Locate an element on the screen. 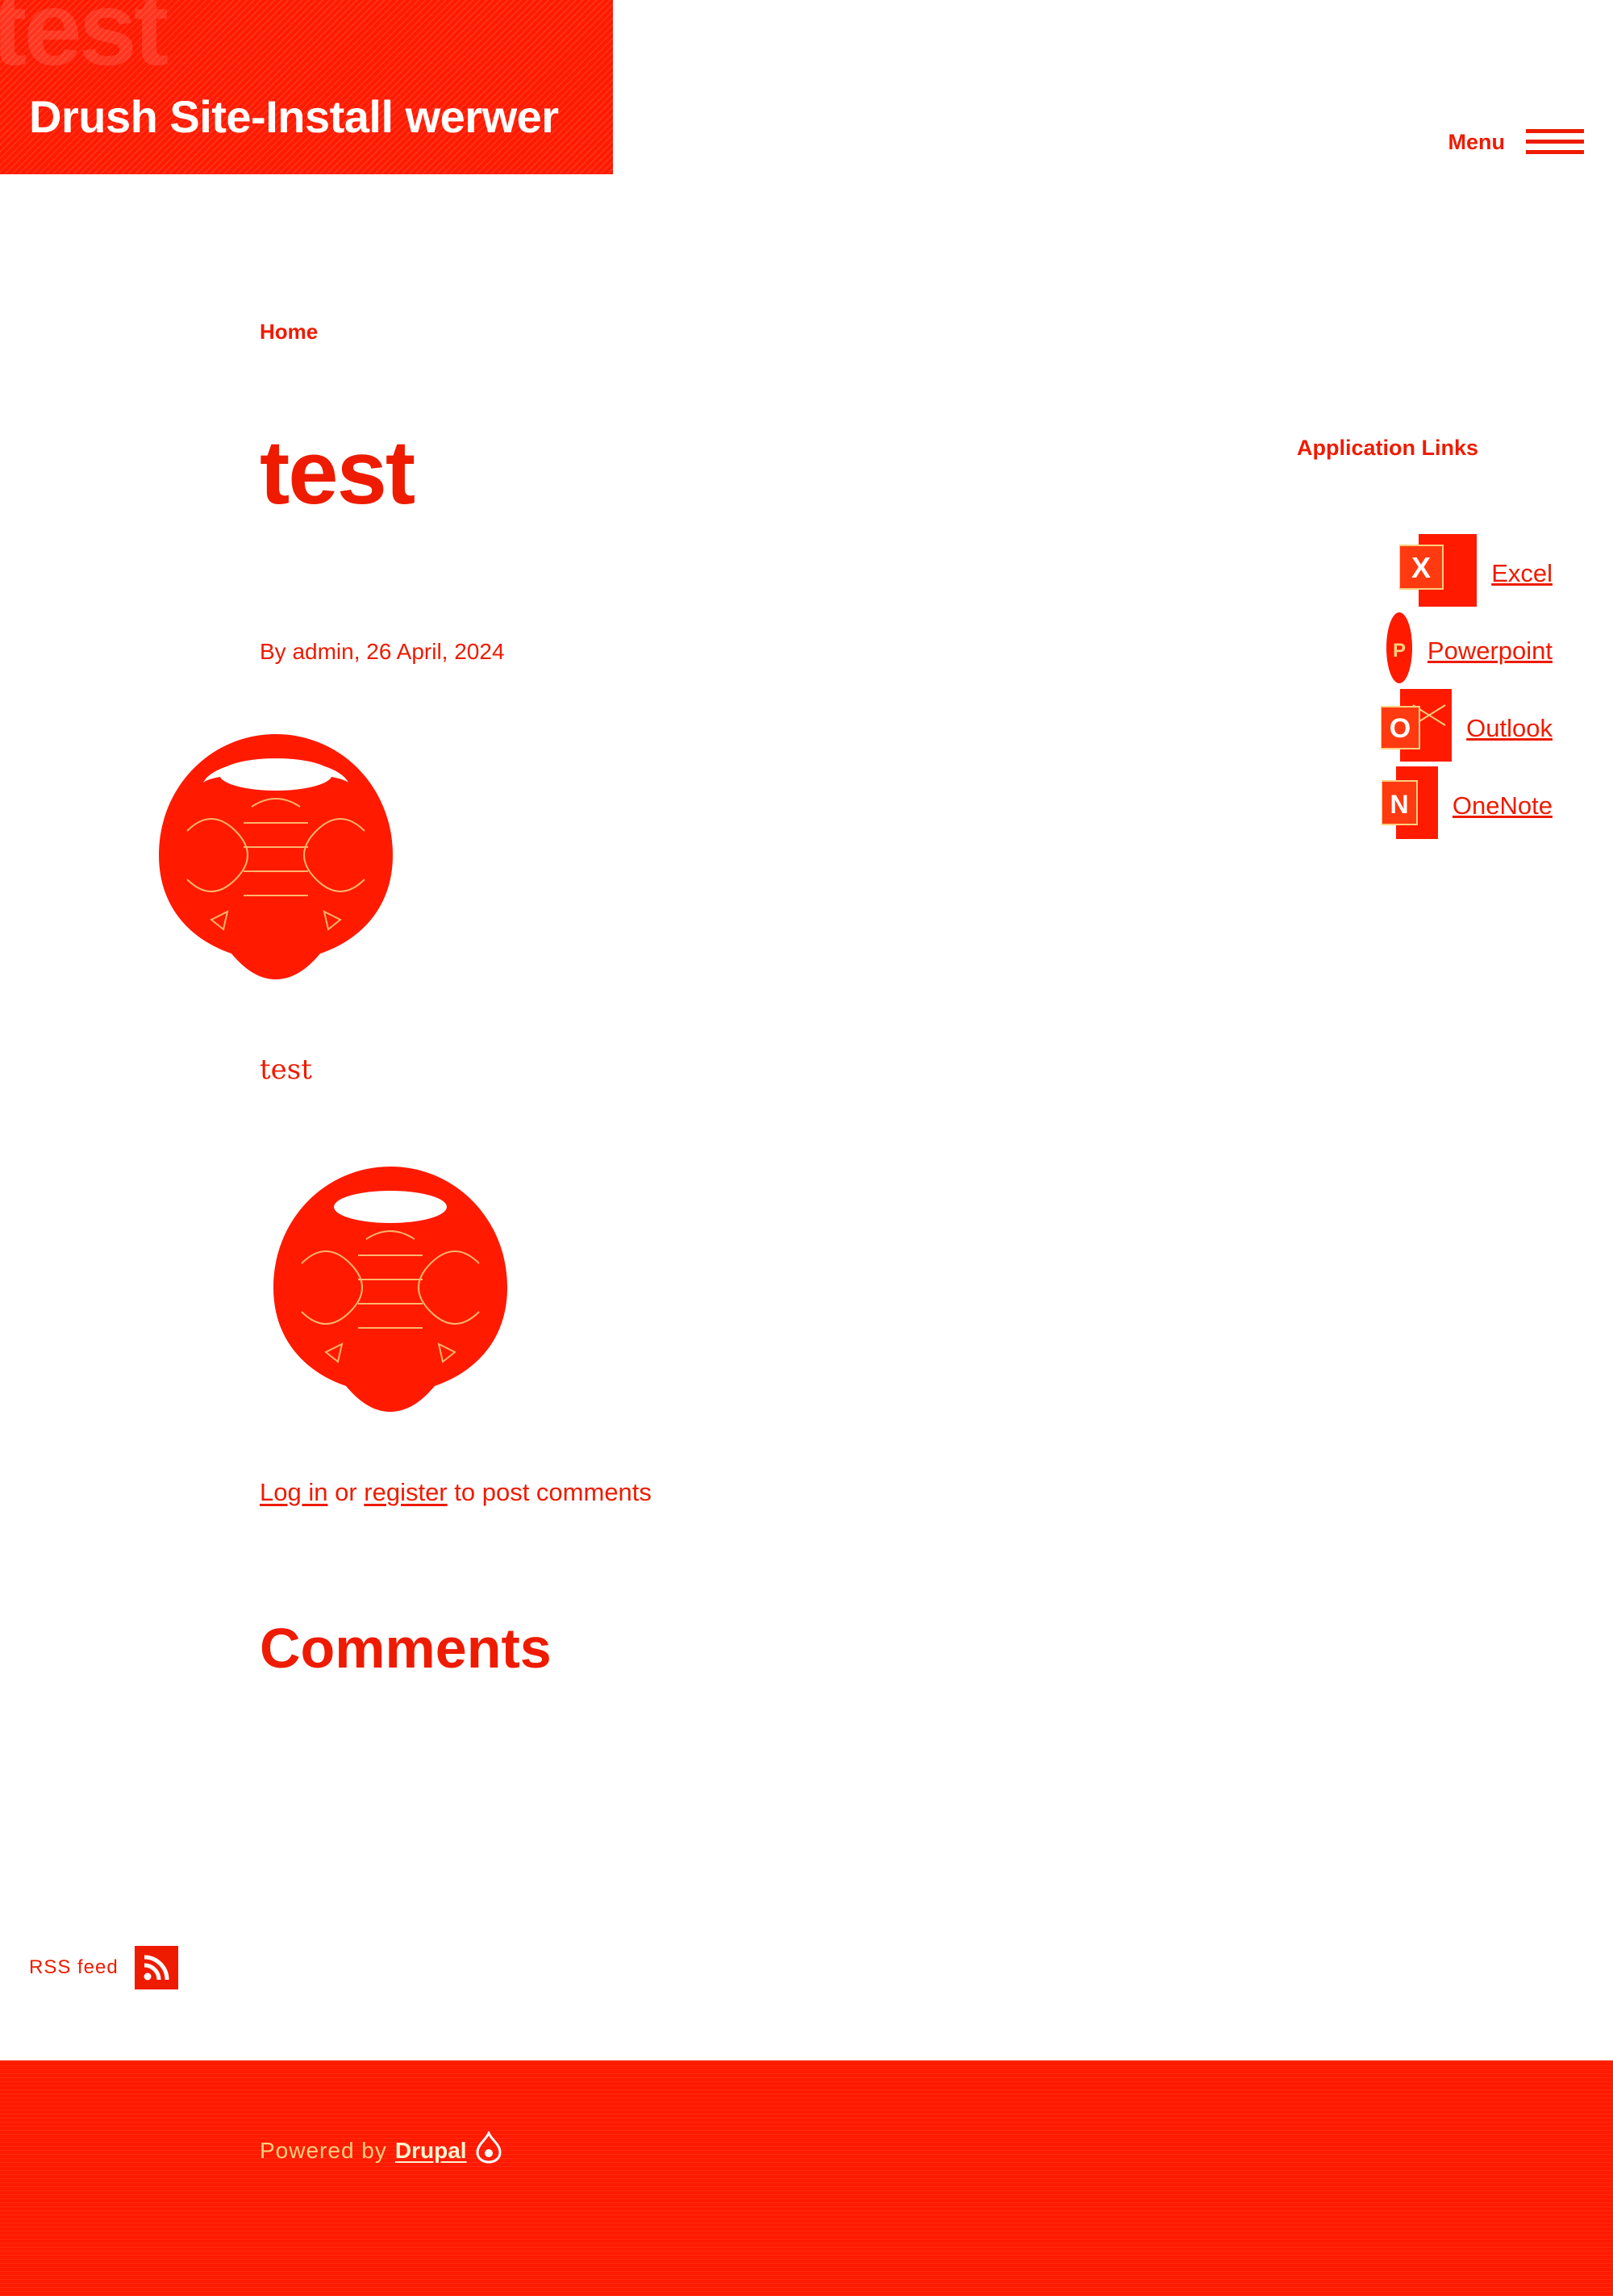  rss-feed-label: RSS feed is located at coordinates (74, 1967).